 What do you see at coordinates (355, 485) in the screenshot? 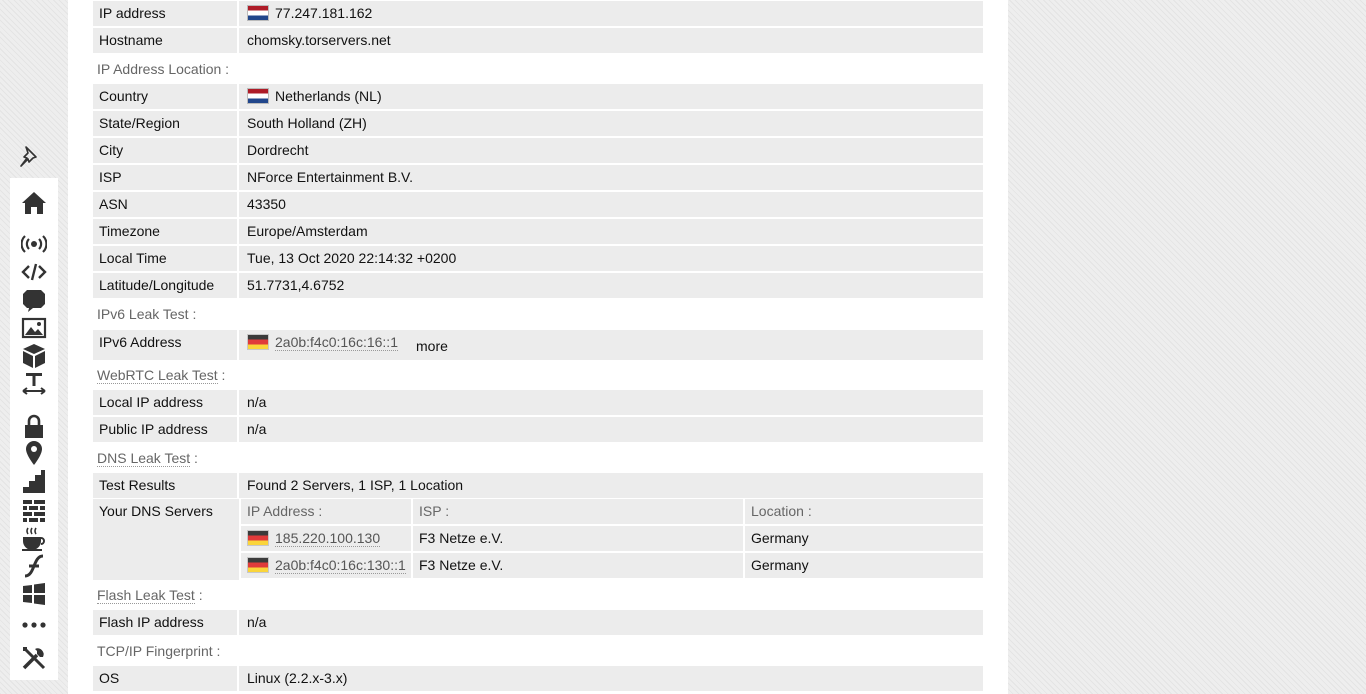
I see `test-results-value: Found 2 Servers, 1 ISP, 1 Location` at bounding box center [355, 485].